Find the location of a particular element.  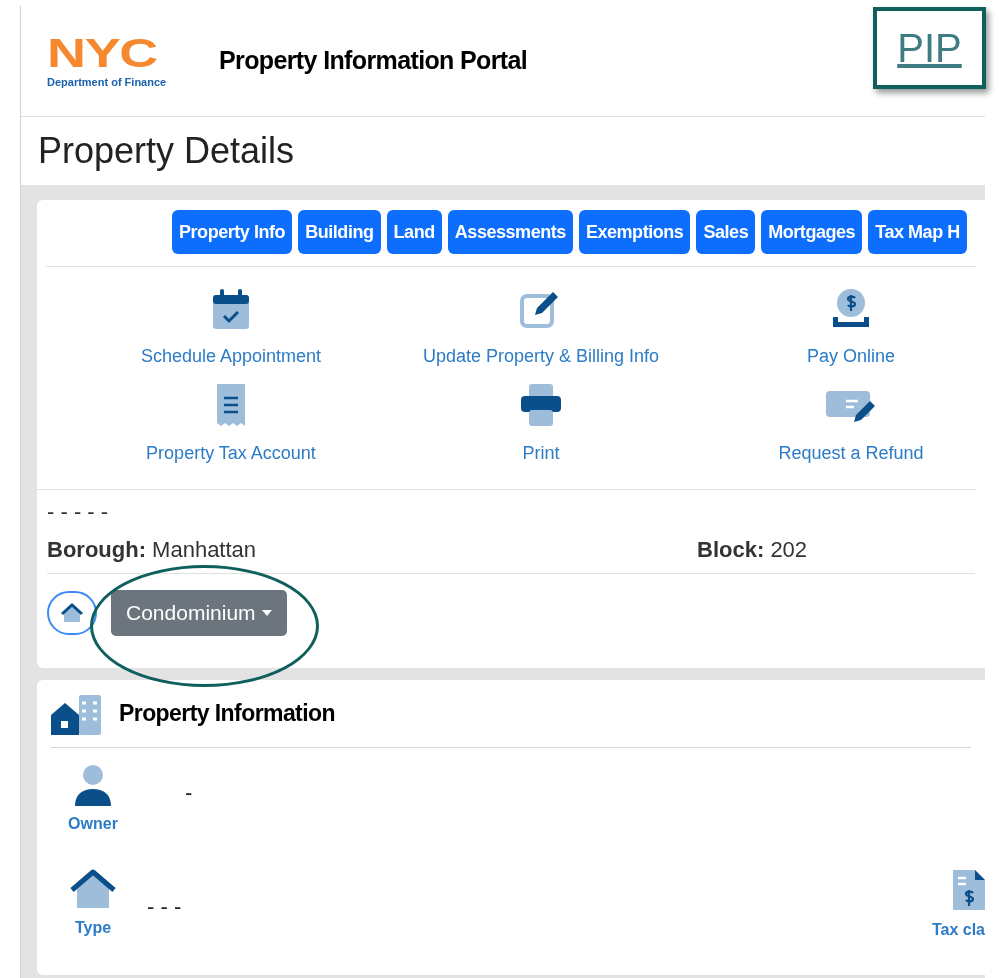

nav-tab: Assessments is located at coordinates (510, 232).